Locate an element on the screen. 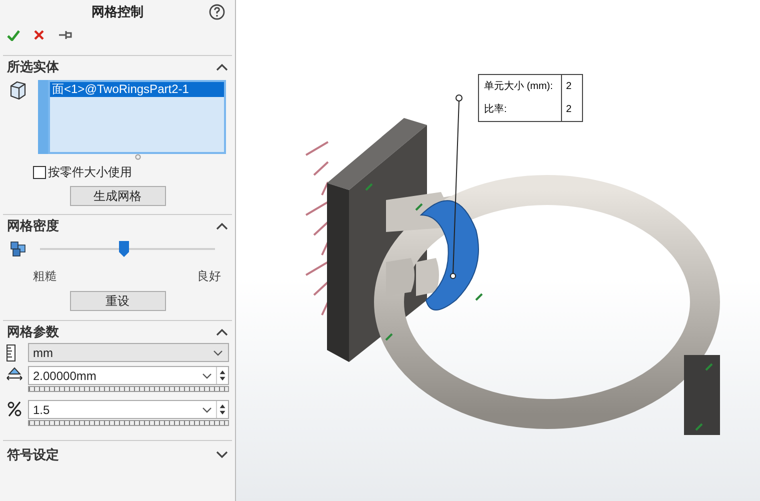 This screenshot has height=501, width=760. reset-button: 重设 is located at coordinates (118, 301).